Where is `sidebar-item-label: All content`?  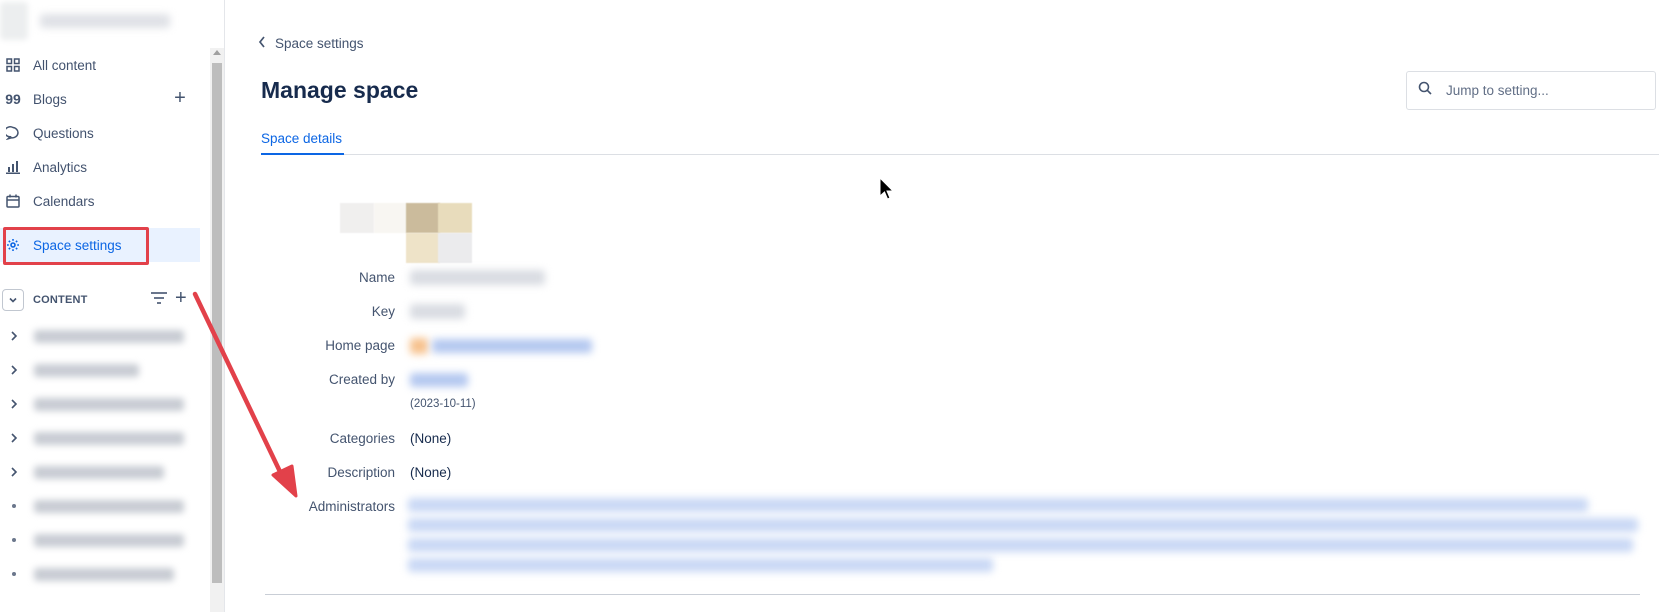
sidebar-item-label: All content is located at coordinates (65, 65).